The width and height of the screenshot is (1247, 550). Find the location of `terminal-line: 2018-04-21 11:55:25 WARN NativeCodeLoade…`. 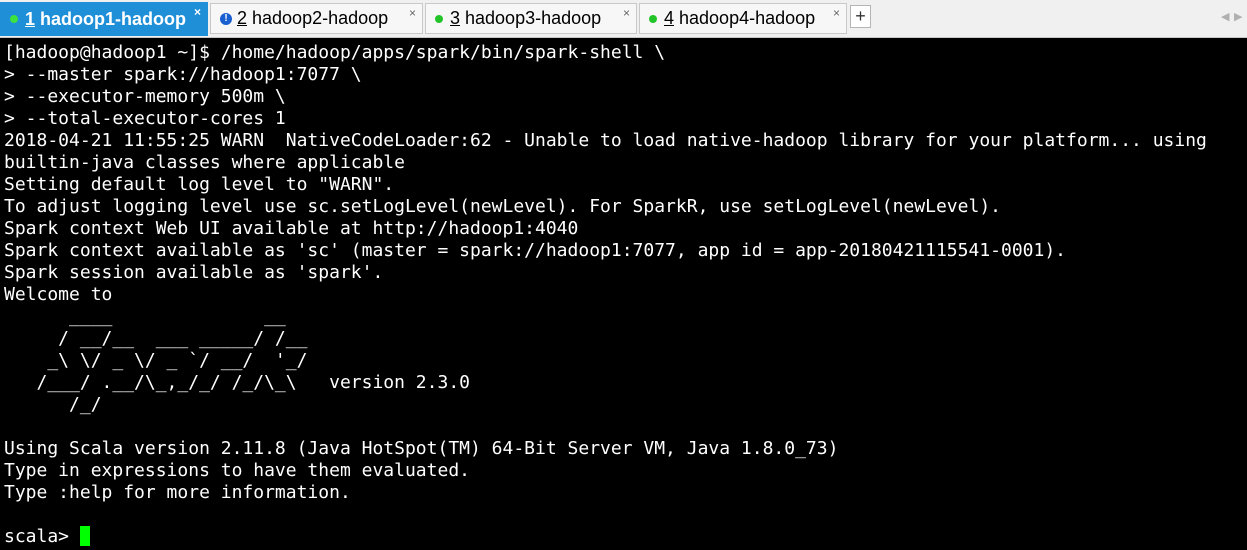

terminal-line: 2018-04-21 11:55:25 WARN NativeCodeLoade… is located at coordinates (605, 140).